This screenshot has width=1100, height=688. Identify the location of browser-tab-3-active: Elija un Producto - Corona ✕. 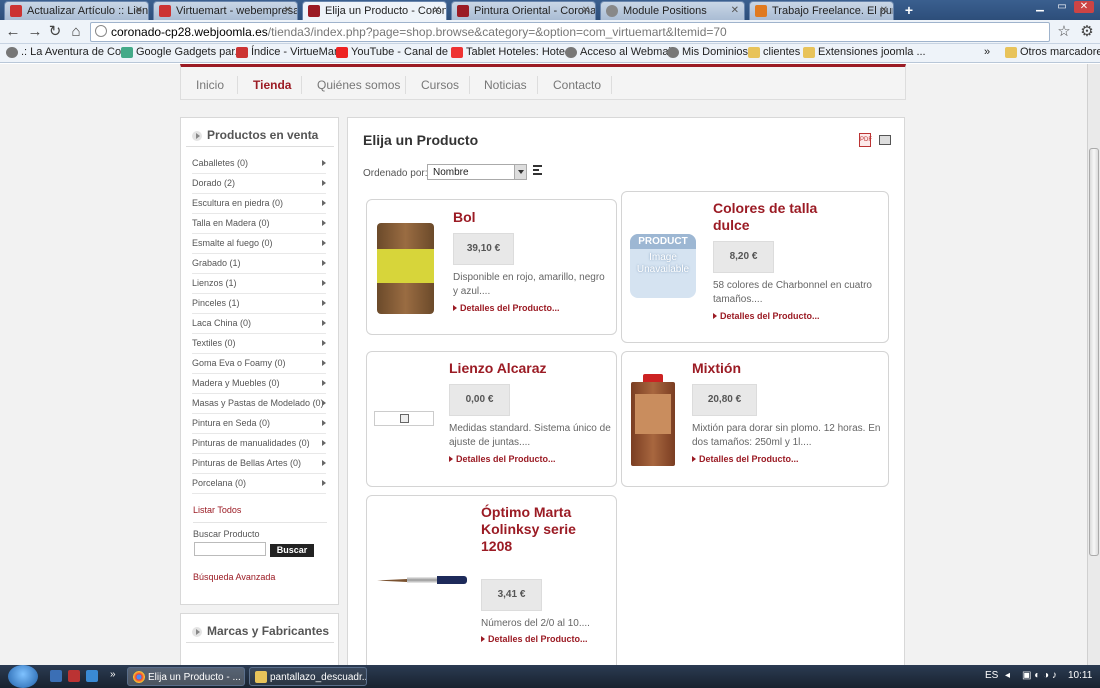
(374, 11).